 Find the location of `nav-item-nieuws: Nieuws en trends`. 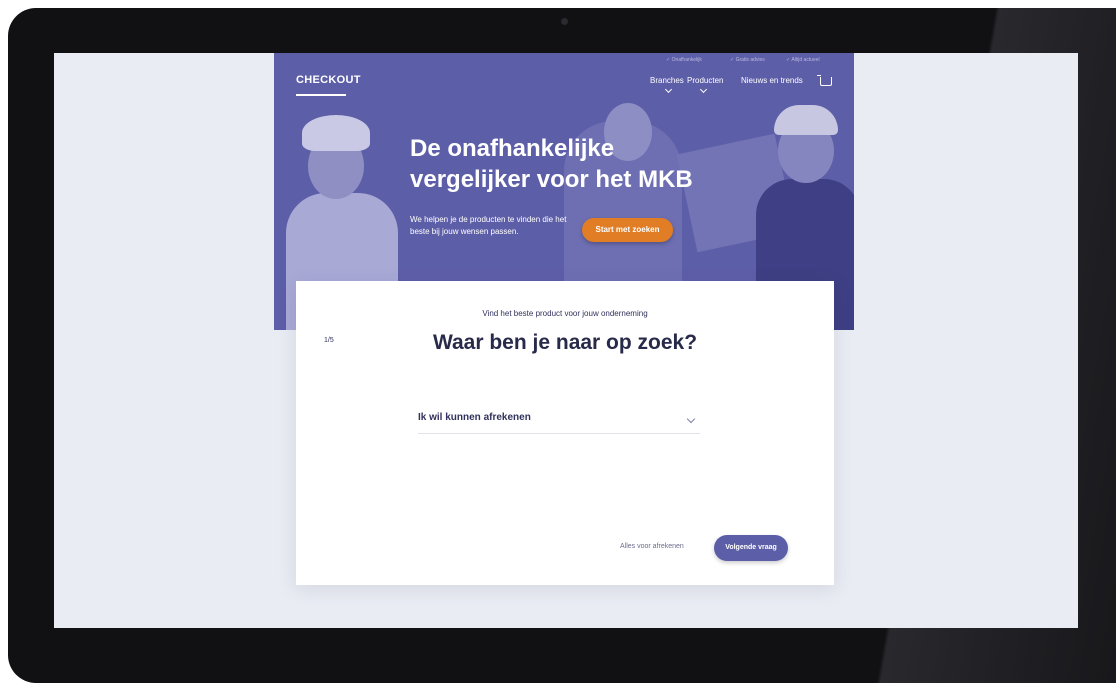

nav-item-nieuws: Nieuws en trends is located at coordinates (772, 80).